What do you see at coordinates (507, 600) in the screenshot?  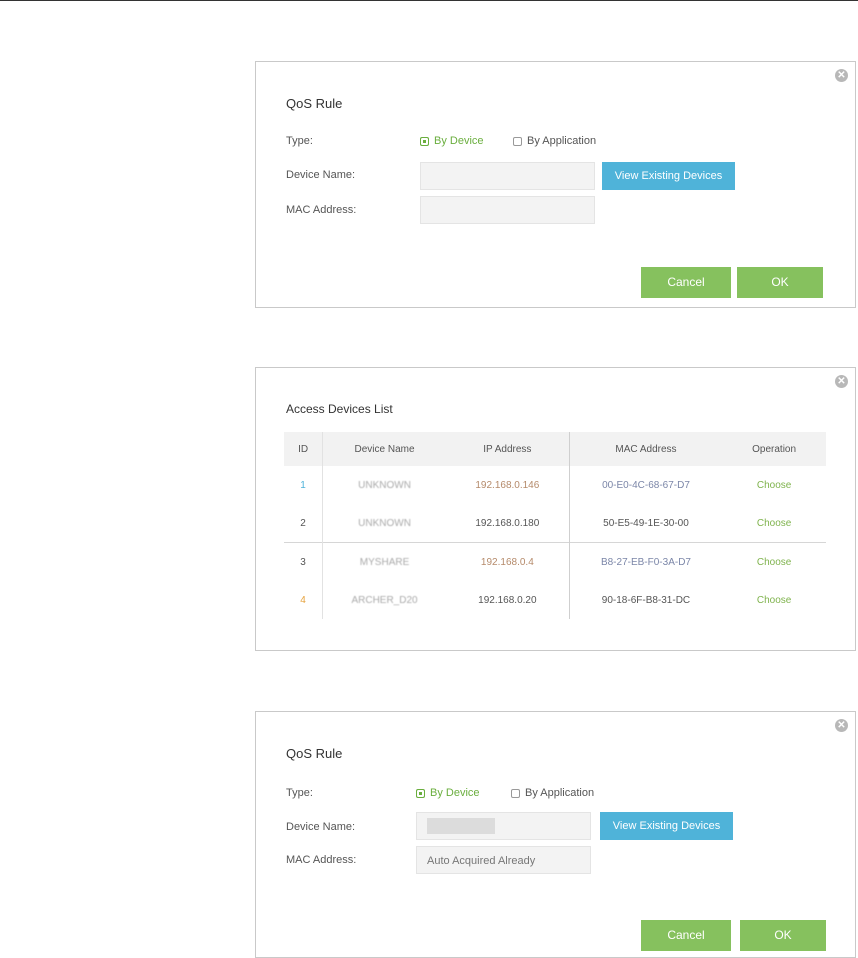 I see `cell-ip: 192.168.0.20` at bounding box center [507, 600].